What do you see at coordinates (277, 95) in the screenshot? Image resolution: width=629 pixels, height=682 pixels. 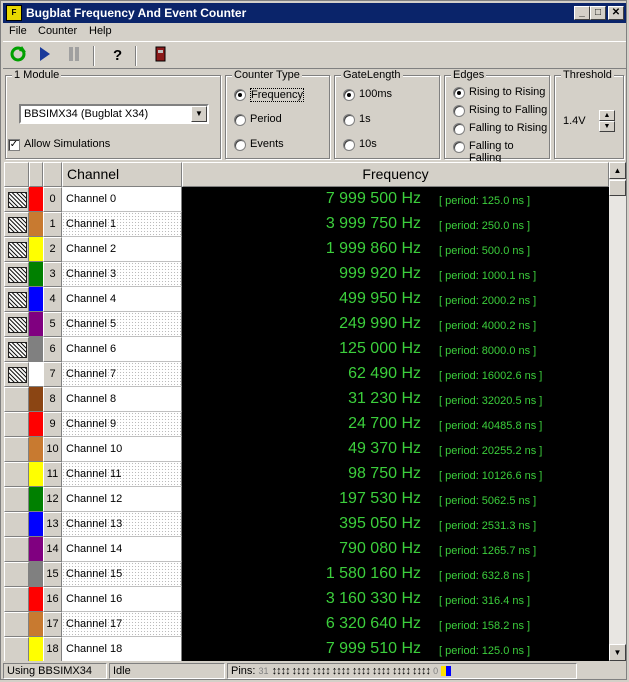 I see `radio-frequency-label: Frequency` at bounding box center [277, 95].